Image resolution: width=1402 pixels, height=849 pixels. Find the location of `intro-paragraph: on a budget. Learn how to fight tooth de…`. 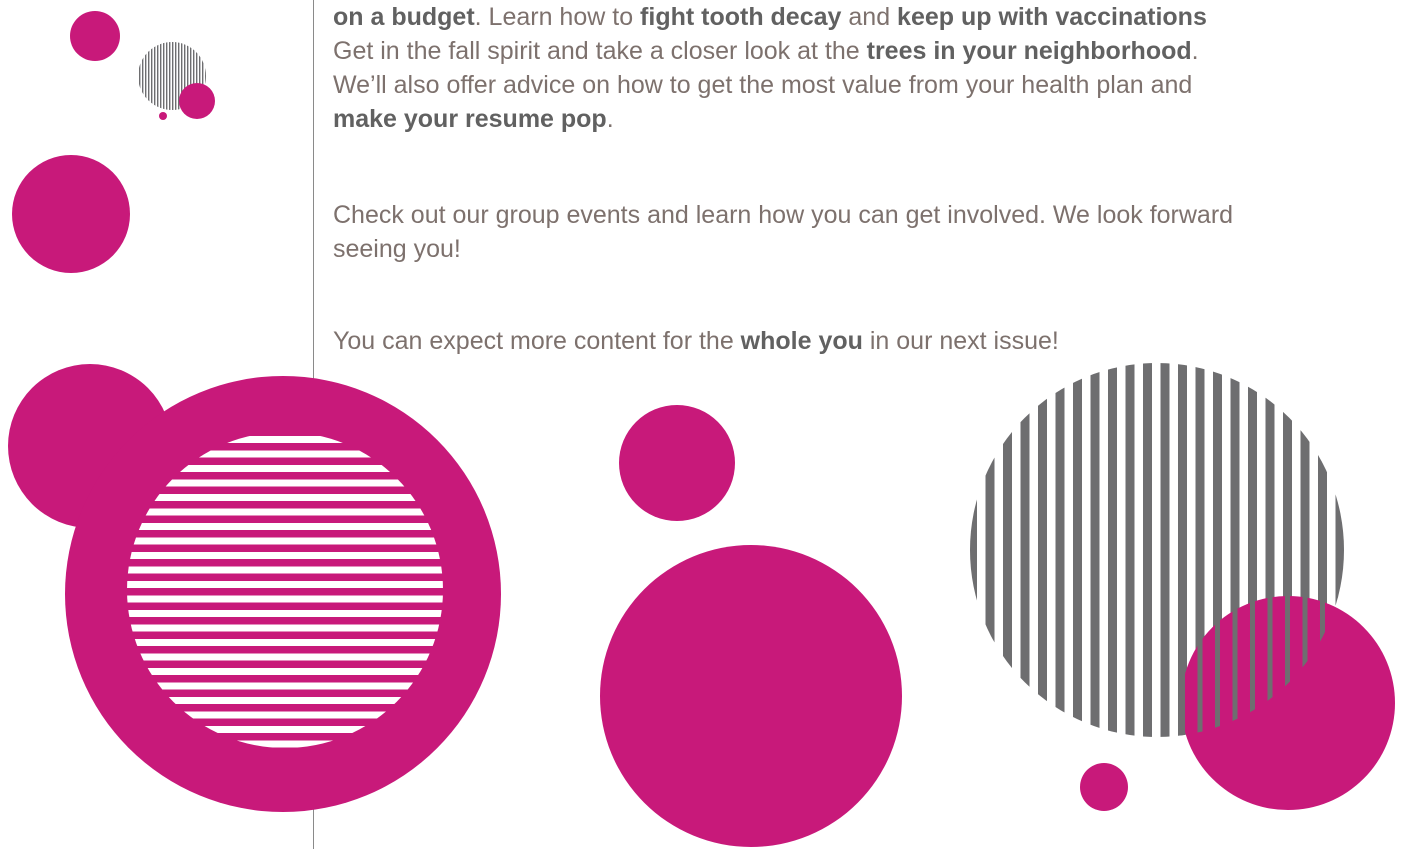

intro-paragraph: on a budget. Learn how to fight tooth de… is located at coordinates (770, 68).